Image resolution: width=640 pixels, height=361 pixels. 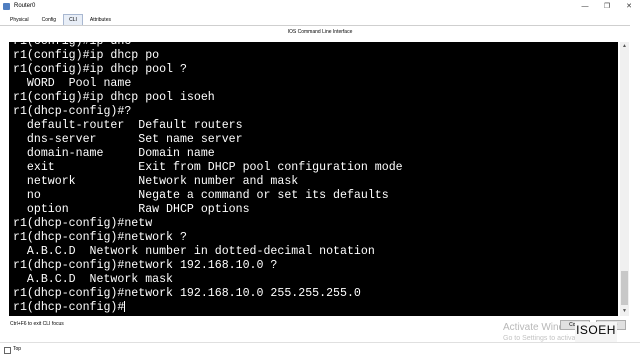 What do you see at coordinates (83, 223) in the screenshot?
I see `terminal-line: r1(dhcp-config)#netw` at bounding box center [83, 223].